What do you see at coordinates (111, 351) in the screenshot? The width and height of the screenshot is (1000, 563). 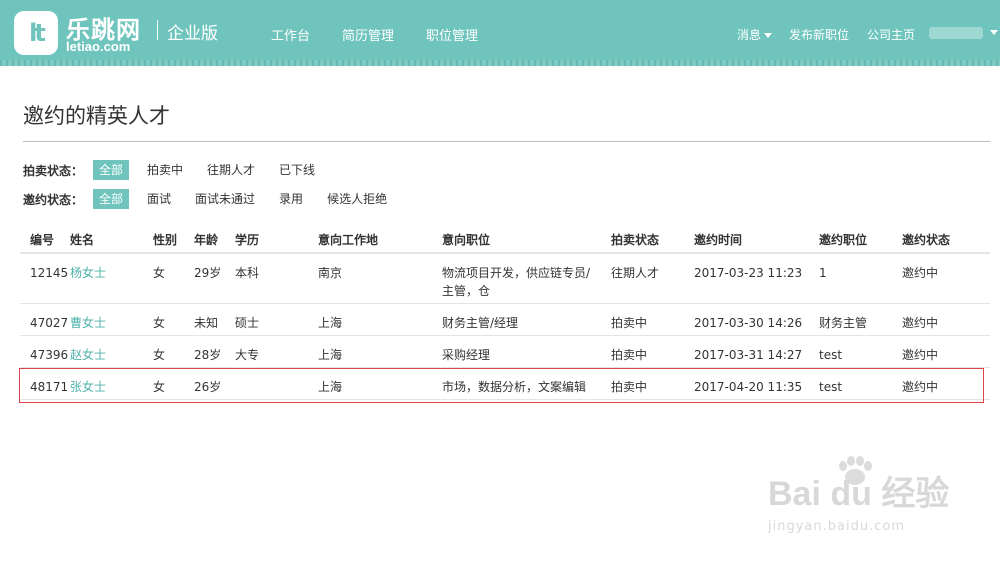 I see `cell-name: 赵女士` at bounding box center [111, 351].